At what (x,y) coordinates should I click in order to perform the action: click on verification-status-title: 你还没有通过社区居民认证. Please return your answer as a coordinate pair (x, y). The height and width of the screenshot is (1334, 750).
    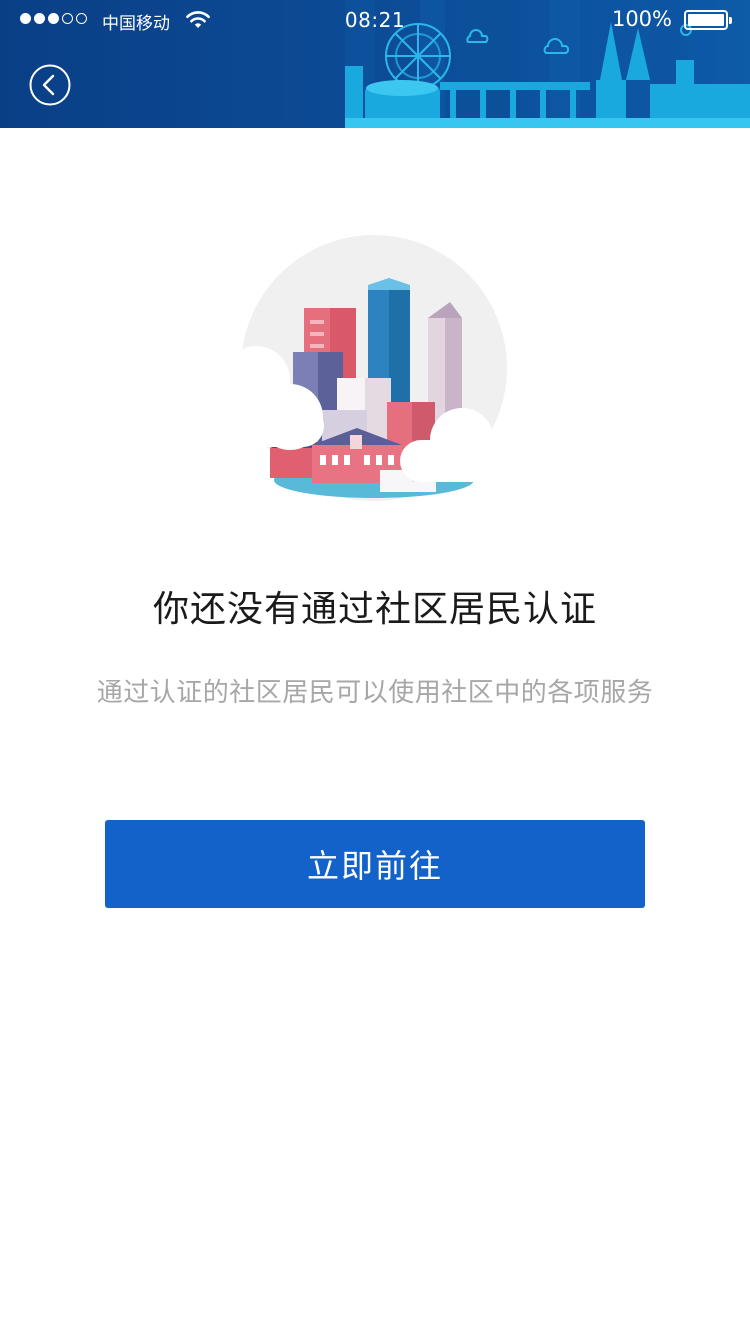
    Looking at the image, I should click on (374, 609).